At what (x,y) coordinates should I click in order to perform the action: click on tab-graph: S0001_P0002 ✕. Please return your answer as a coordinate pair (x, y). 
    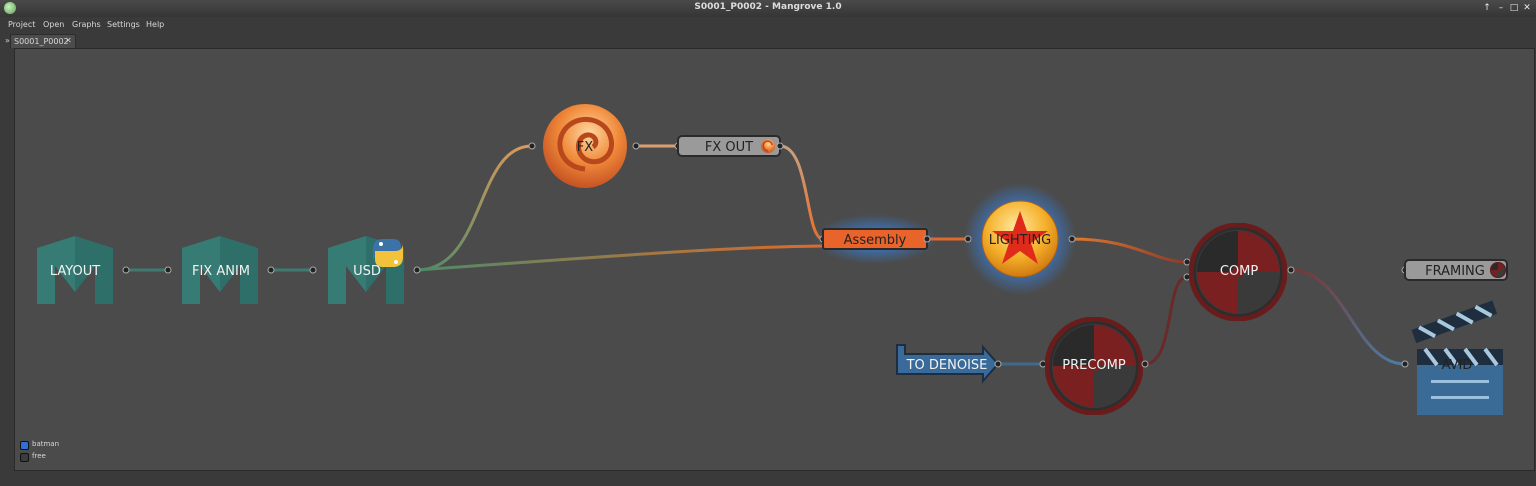
    Looking at the image, I should click on (43, 41).